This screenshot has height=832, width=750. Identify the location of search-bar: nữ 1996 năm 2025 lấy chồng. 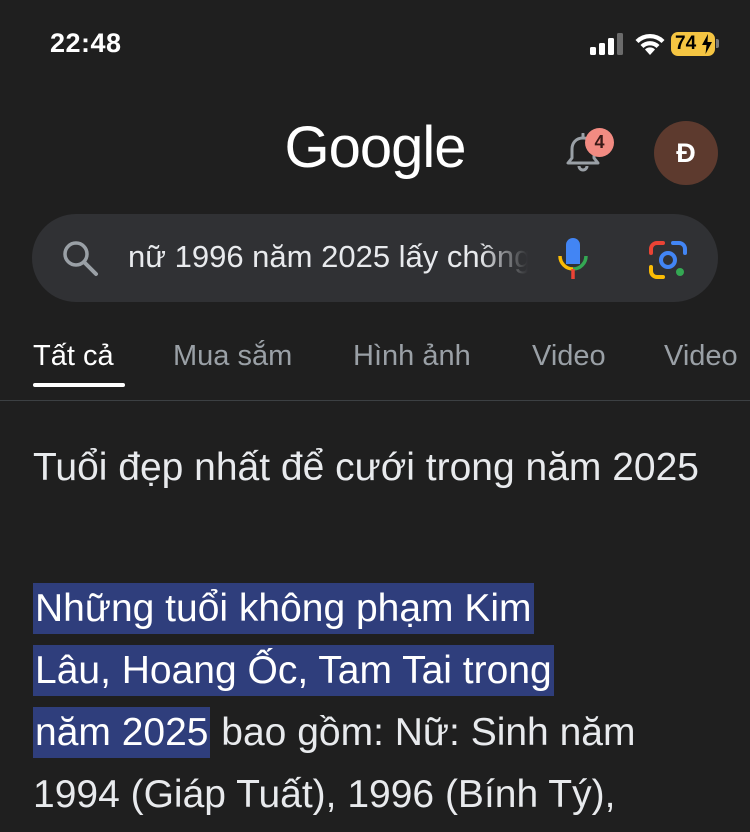
(375, 258).